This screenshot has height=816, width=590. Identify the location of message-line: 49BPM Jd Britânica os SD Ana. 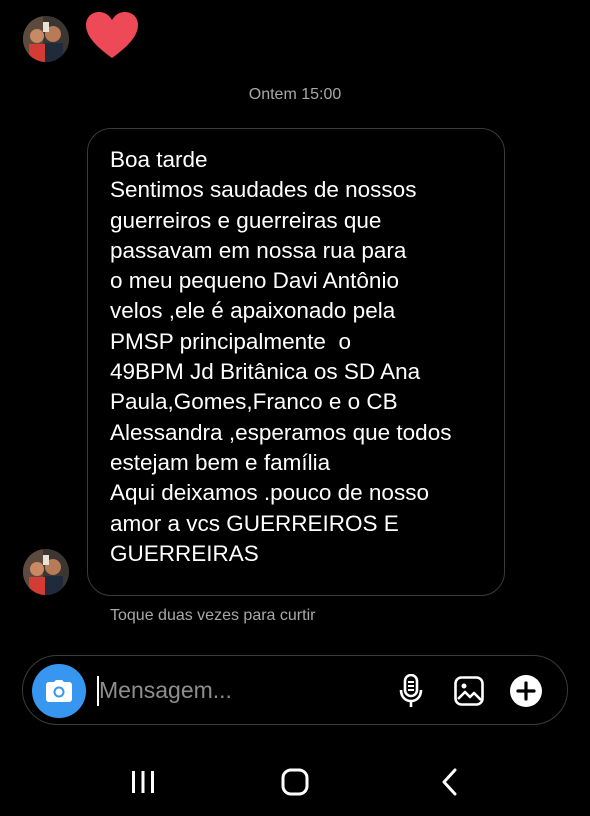
(265, 372).